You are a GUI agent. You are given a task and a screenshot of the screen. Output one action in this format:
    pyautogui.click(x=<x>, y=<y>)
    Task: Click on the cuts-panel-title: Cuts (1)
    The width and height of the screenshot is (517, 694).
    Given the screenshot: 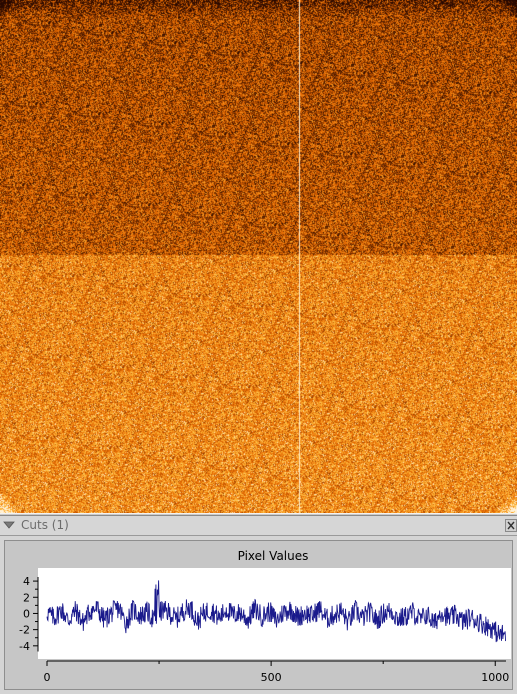 What is the action you would take?
    pyautogui.click(x=45, y=525)
    